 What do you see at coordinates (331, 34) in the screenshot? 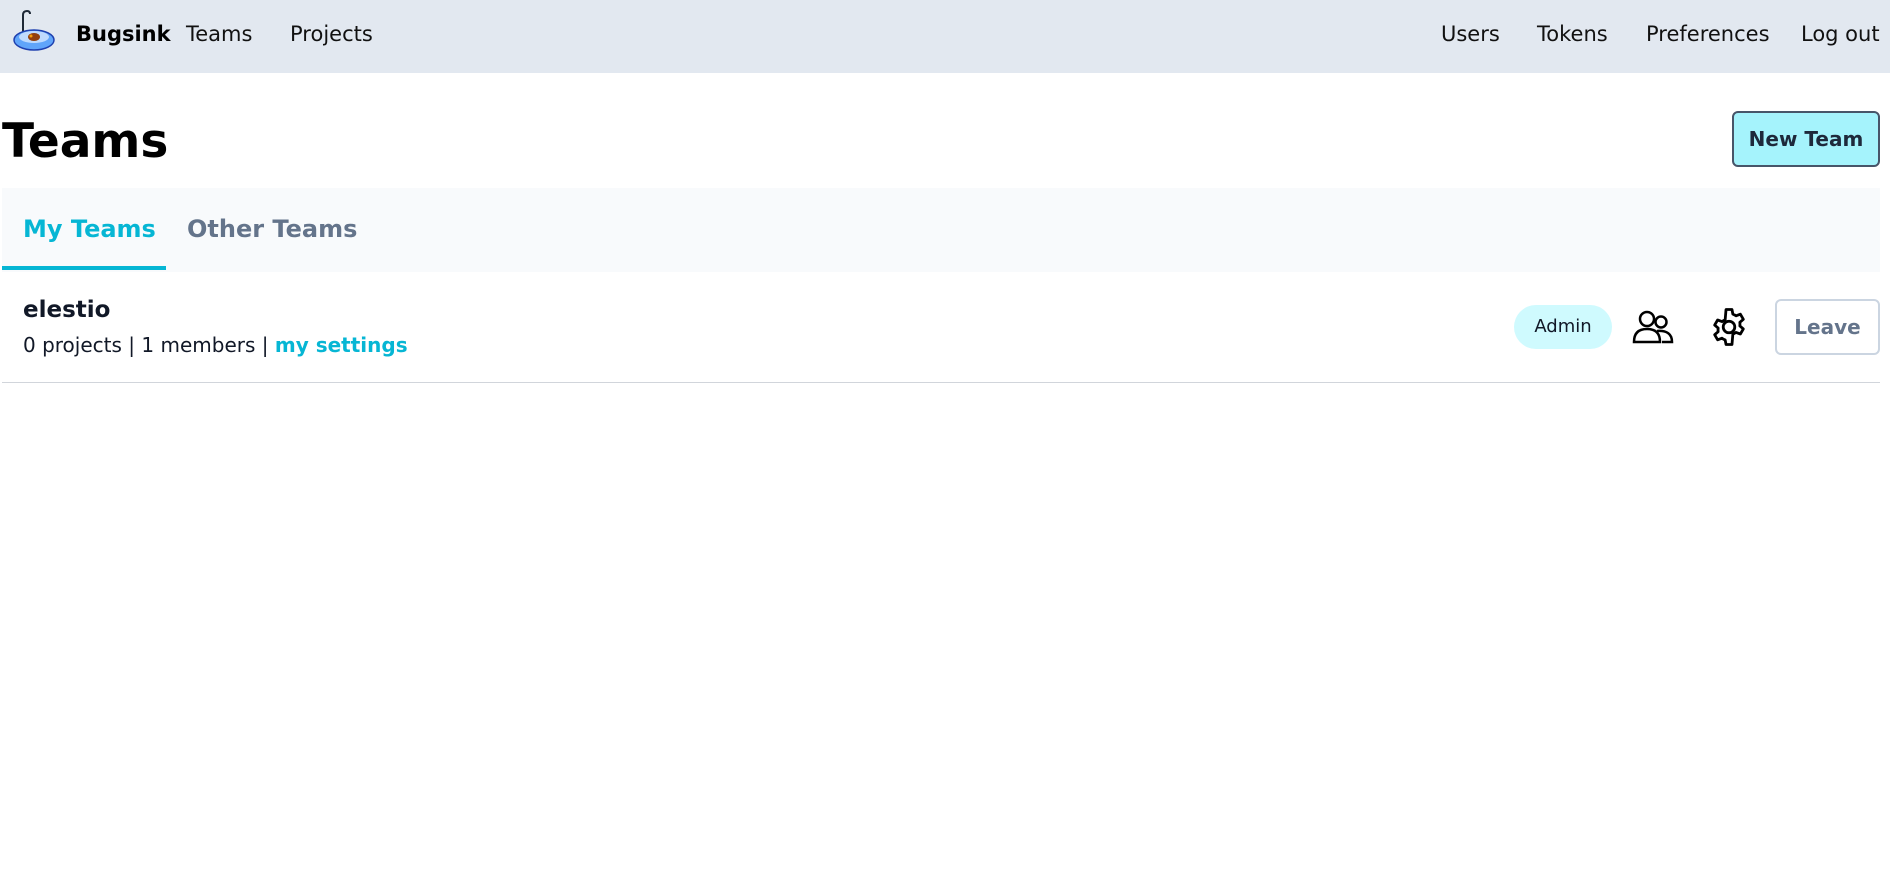
I see `nav-link-projects: Projects` at bounding box center [331, 34].